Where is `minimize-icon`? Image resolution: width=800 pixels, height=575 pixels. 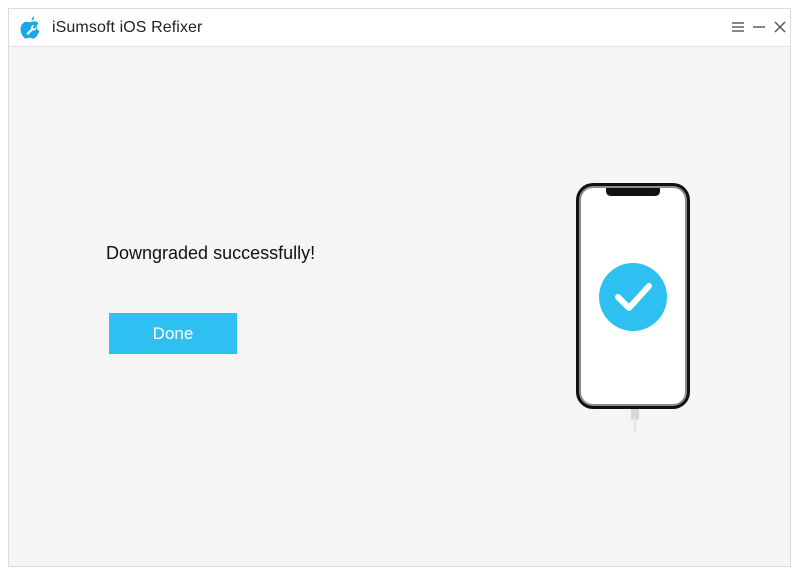 minimize-icon is located at coordinates (759, 27).